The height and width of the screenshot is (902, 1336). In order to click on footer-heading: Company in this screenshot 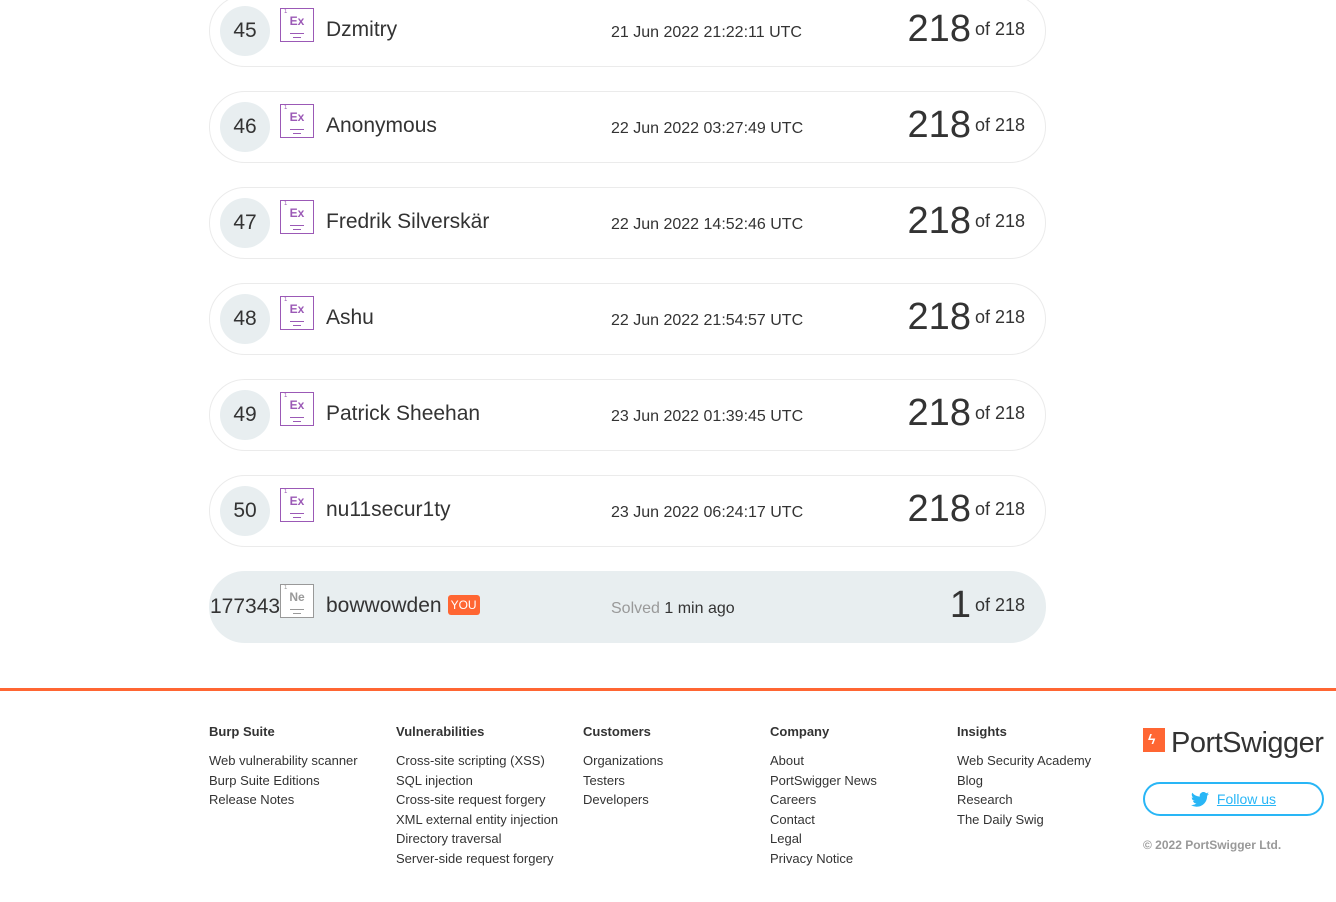, I will do `click(800, 731)`.